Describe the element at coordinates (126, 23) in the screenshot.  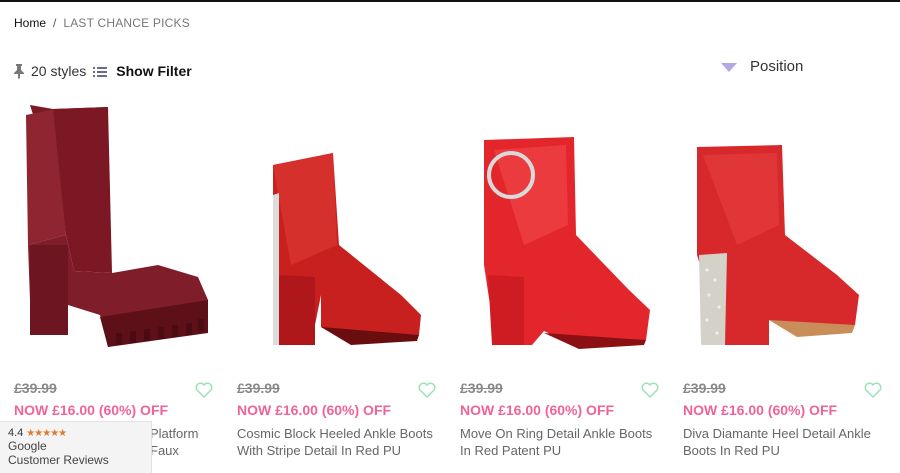
I see `breadcrumb-current: LAST CHANCE PICKS` at that location.